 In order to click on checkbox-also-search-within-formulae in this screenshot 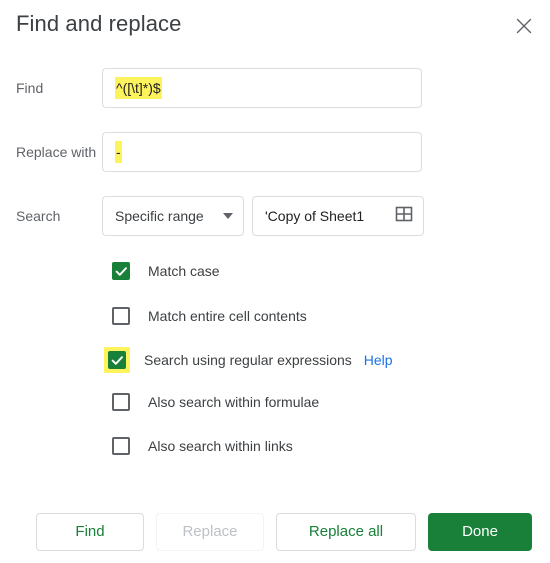, I will do `click(121, 402)`.